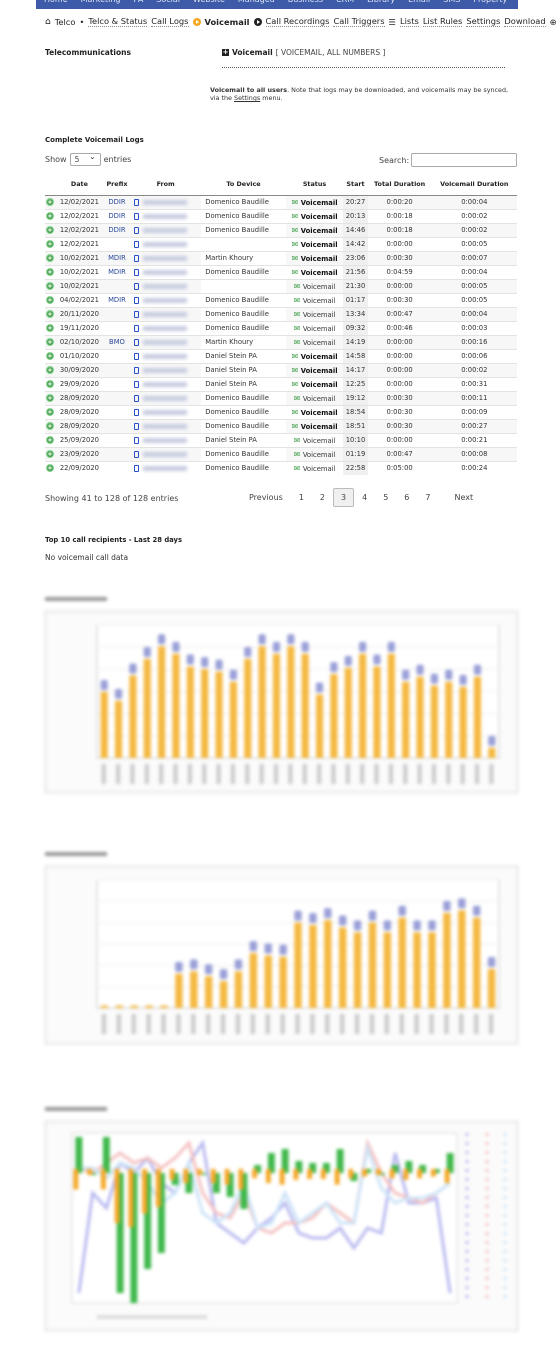  What do you see at coordinates (355, 185) in the screenshot?
I see `column-header: Start` at bounding box center [355, 185].